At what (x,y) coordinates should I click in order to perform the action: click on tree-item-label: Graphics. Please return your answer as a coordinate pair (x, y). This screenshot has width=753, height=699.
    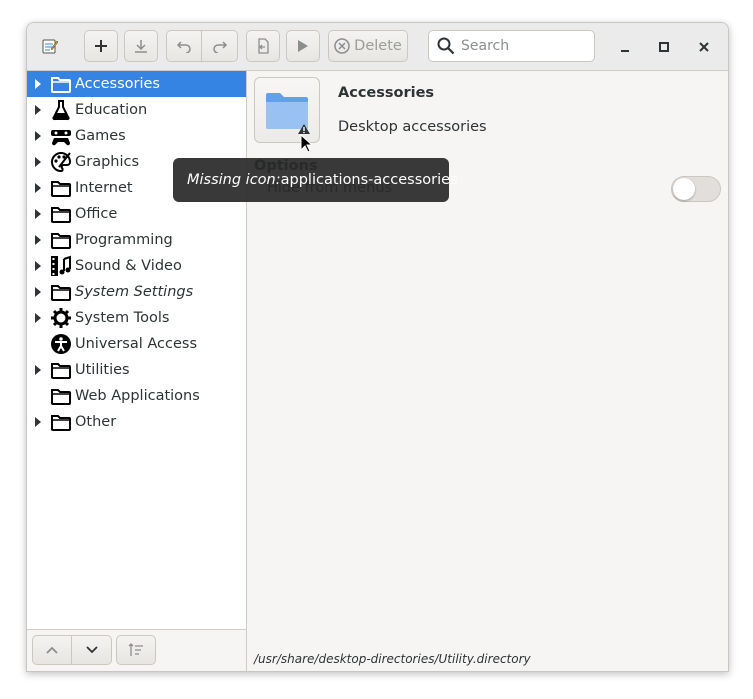
    Looking at the image, I should click on (107, 162).